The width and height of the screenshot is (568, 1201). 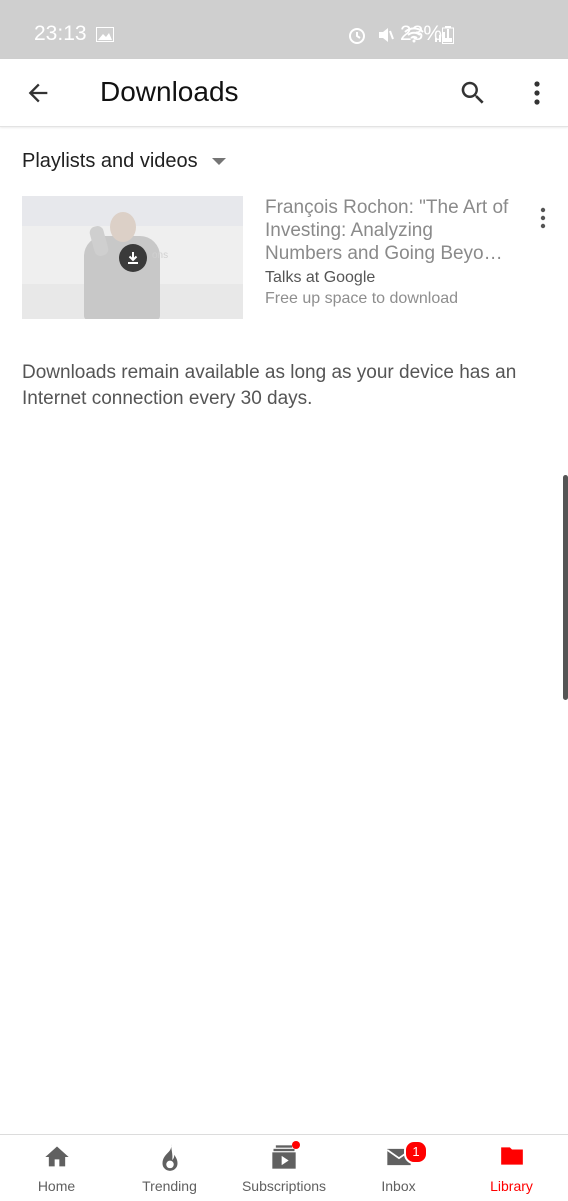 I want to click on subscriptions-icon, so click(x=284, y=1158).